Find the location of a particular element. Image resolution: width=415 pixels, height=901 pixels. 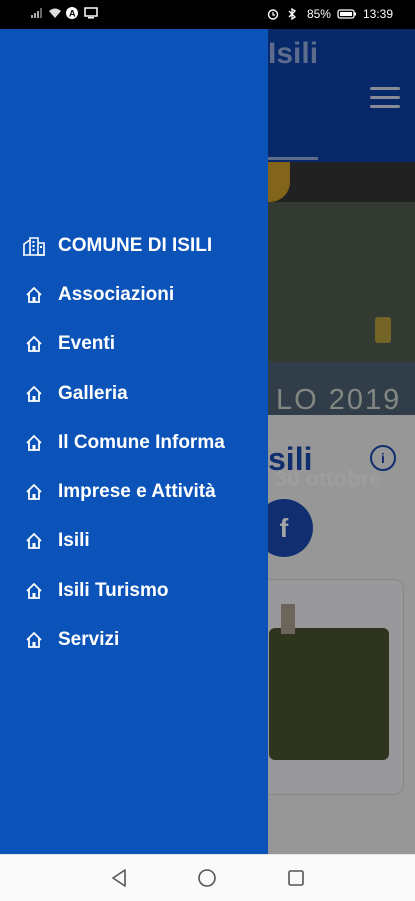

menu-item-isili-turismo: Isili Turismo is located at coordinates (134, 590).